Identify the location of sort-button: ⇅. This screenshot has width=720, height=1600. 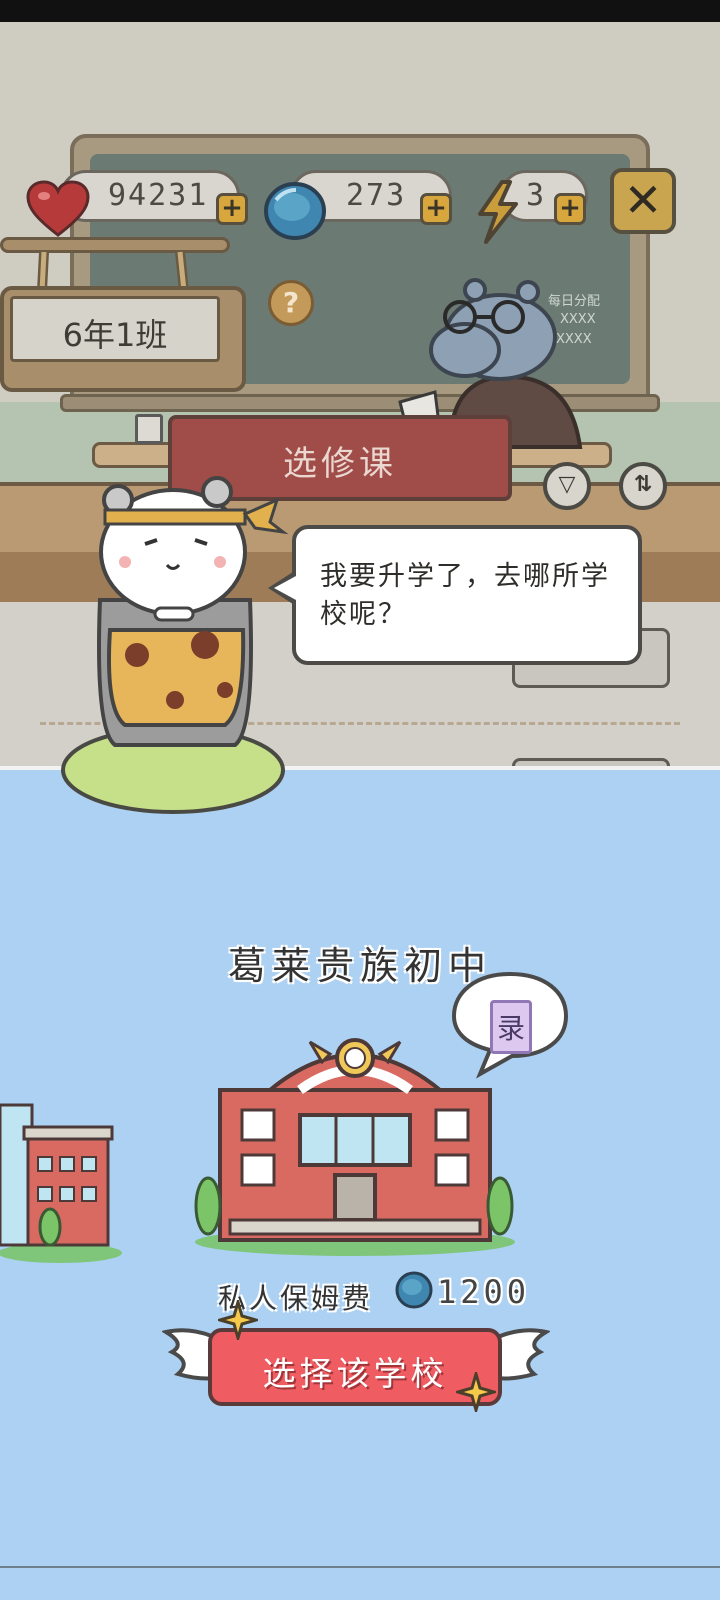
(643, 486).